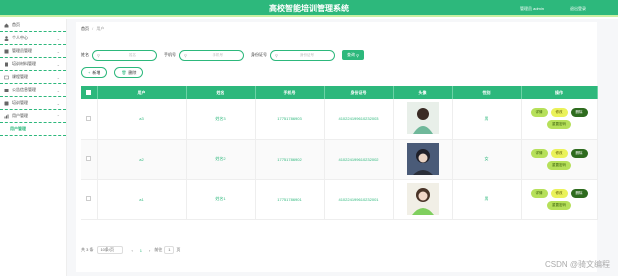 The width and height of the screenshot is (618, 276). I want to click on delete-label: 删除, so click(579, 152).